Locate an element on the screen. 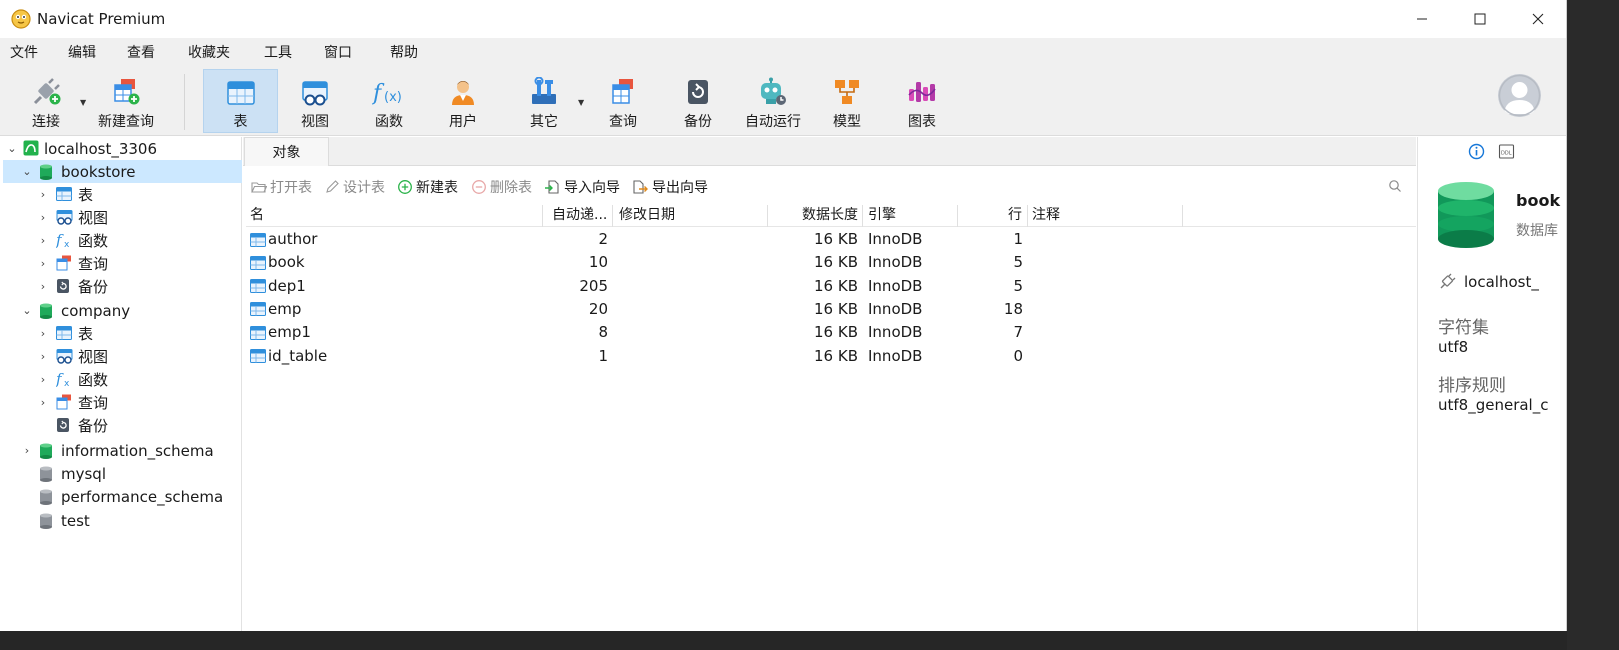 The image size is (1619, 650). tree-company-functions: › fx 函数 is located at coordinates (122, 379).